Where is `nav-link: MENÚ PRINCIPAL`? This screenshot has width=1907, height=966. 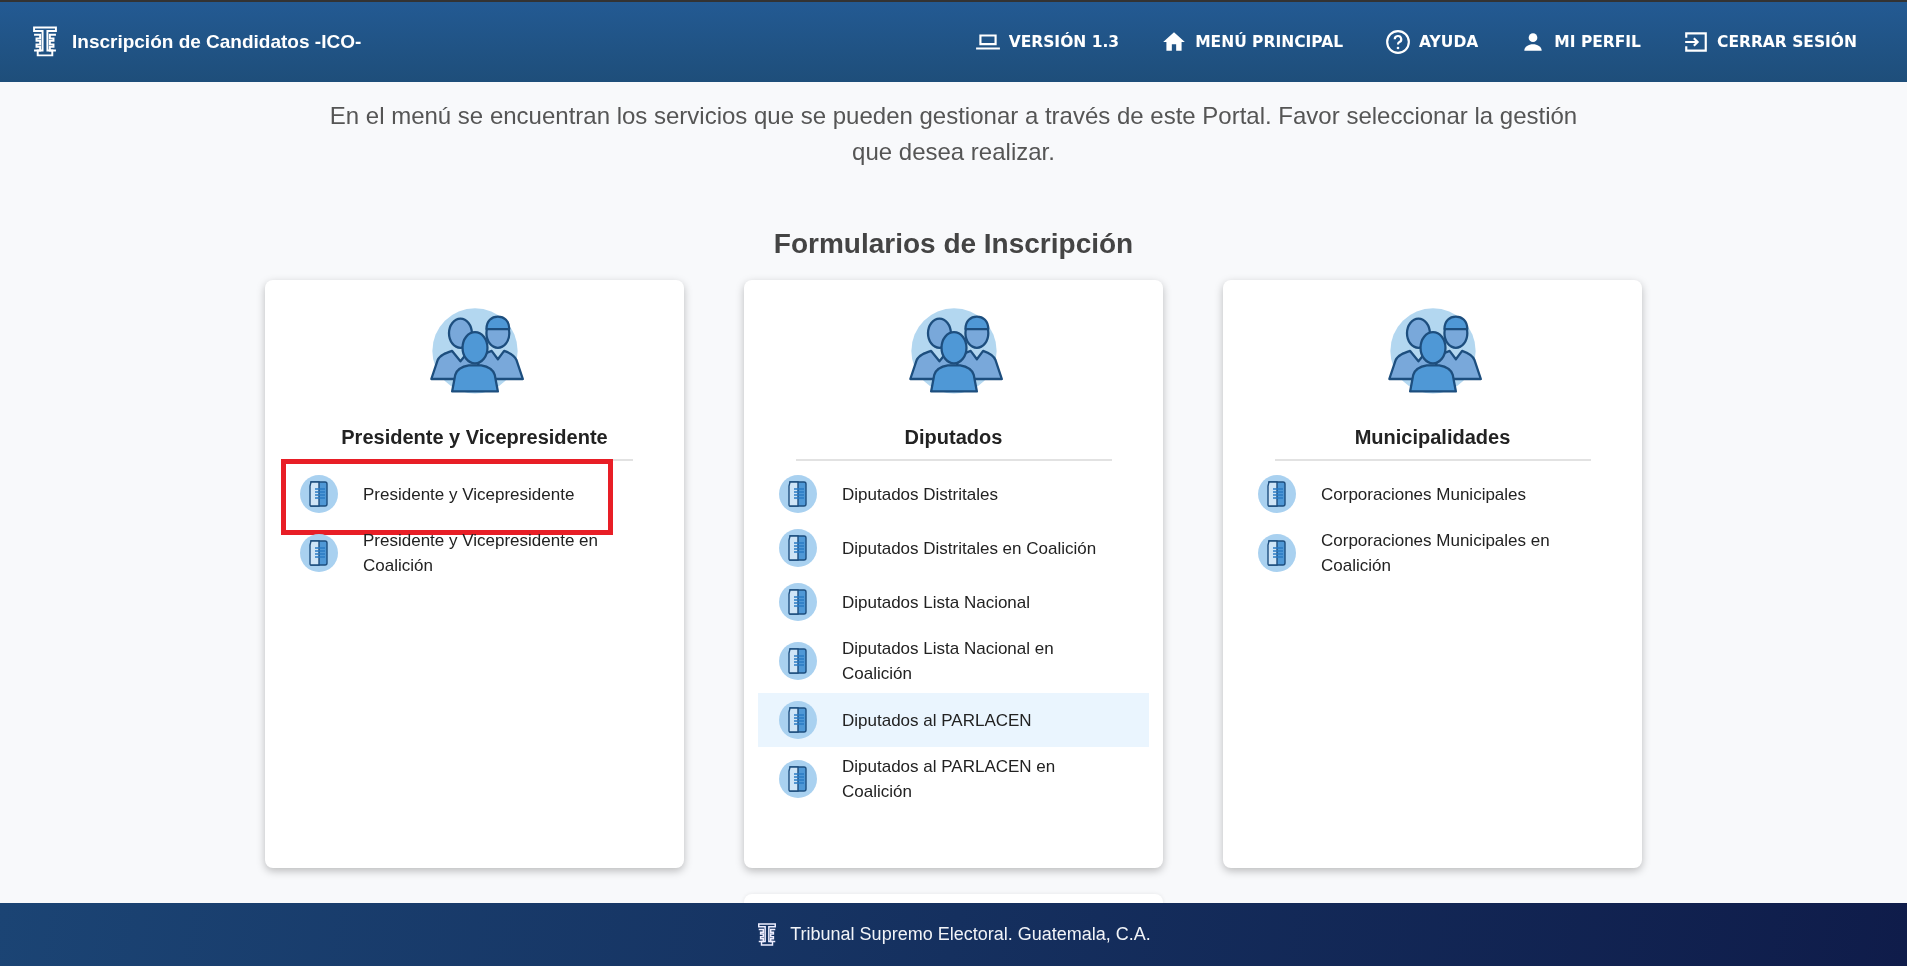 nav-link: MENÚ PRINCIPAL is located at coordinates (1252, 42).